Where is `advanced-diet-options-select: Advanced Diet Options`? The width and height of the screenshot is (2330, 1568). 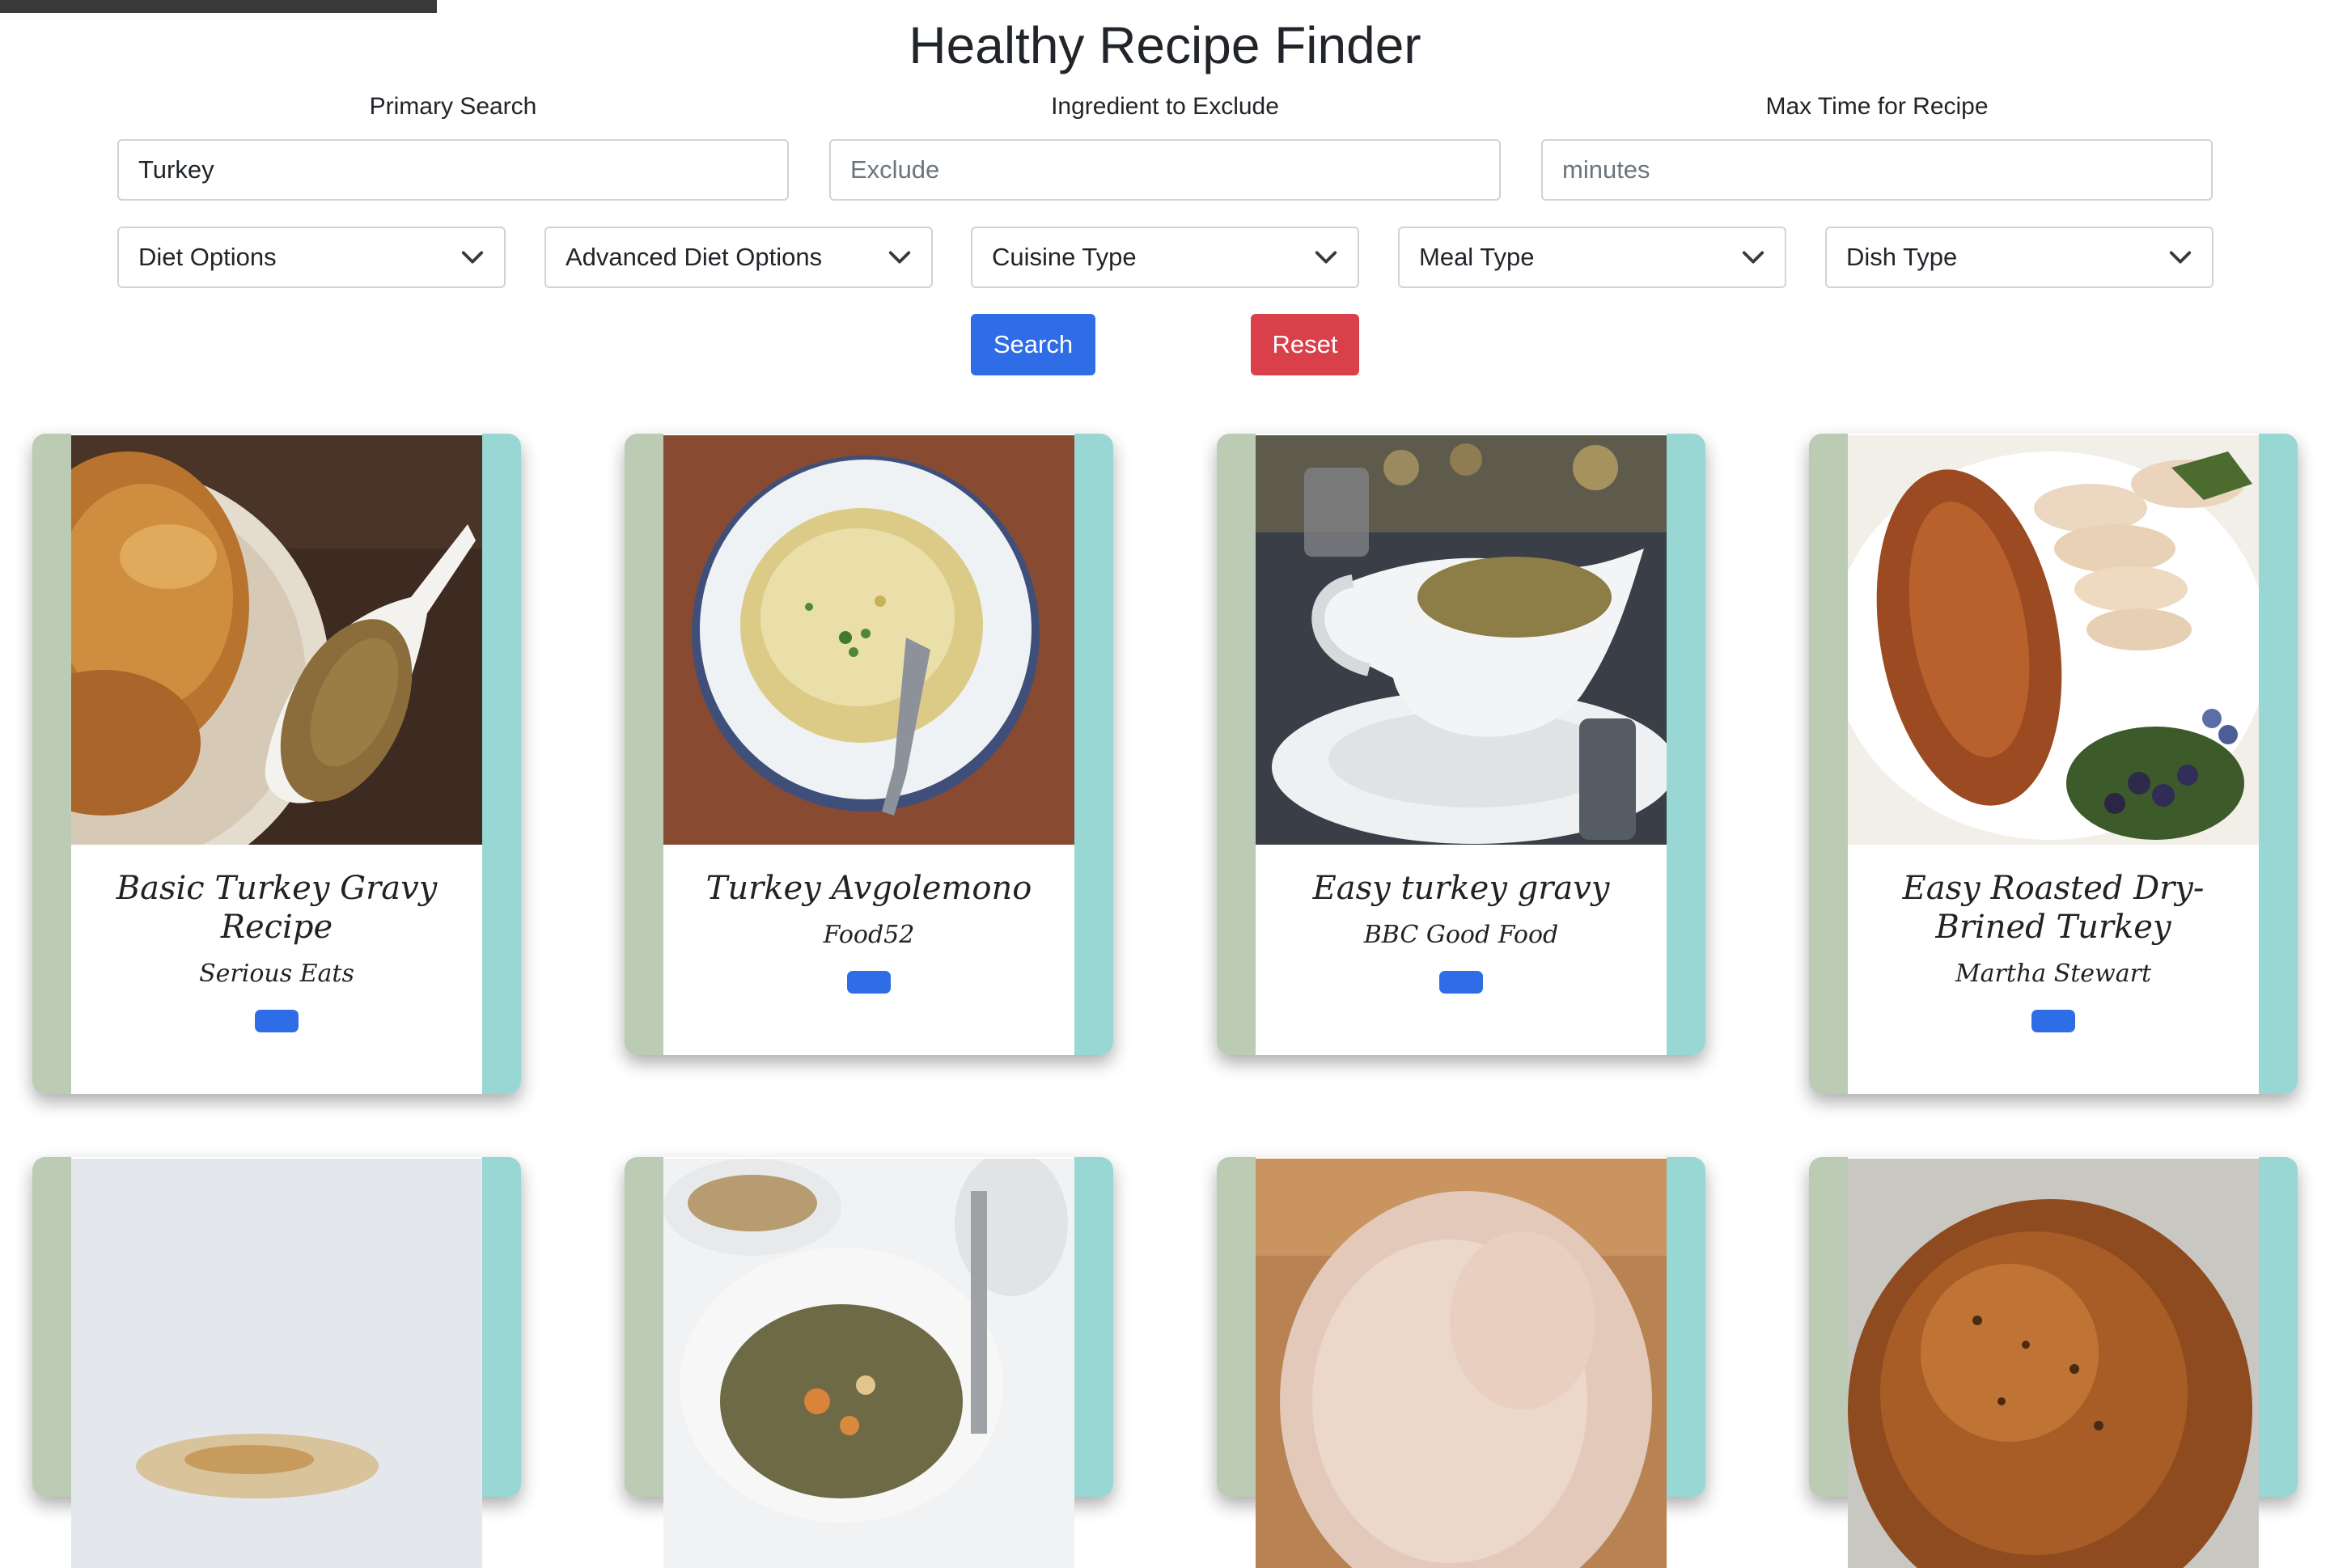
advanced-diet-options-select: Advanced Diet Options is located at coordinates (739, 258).